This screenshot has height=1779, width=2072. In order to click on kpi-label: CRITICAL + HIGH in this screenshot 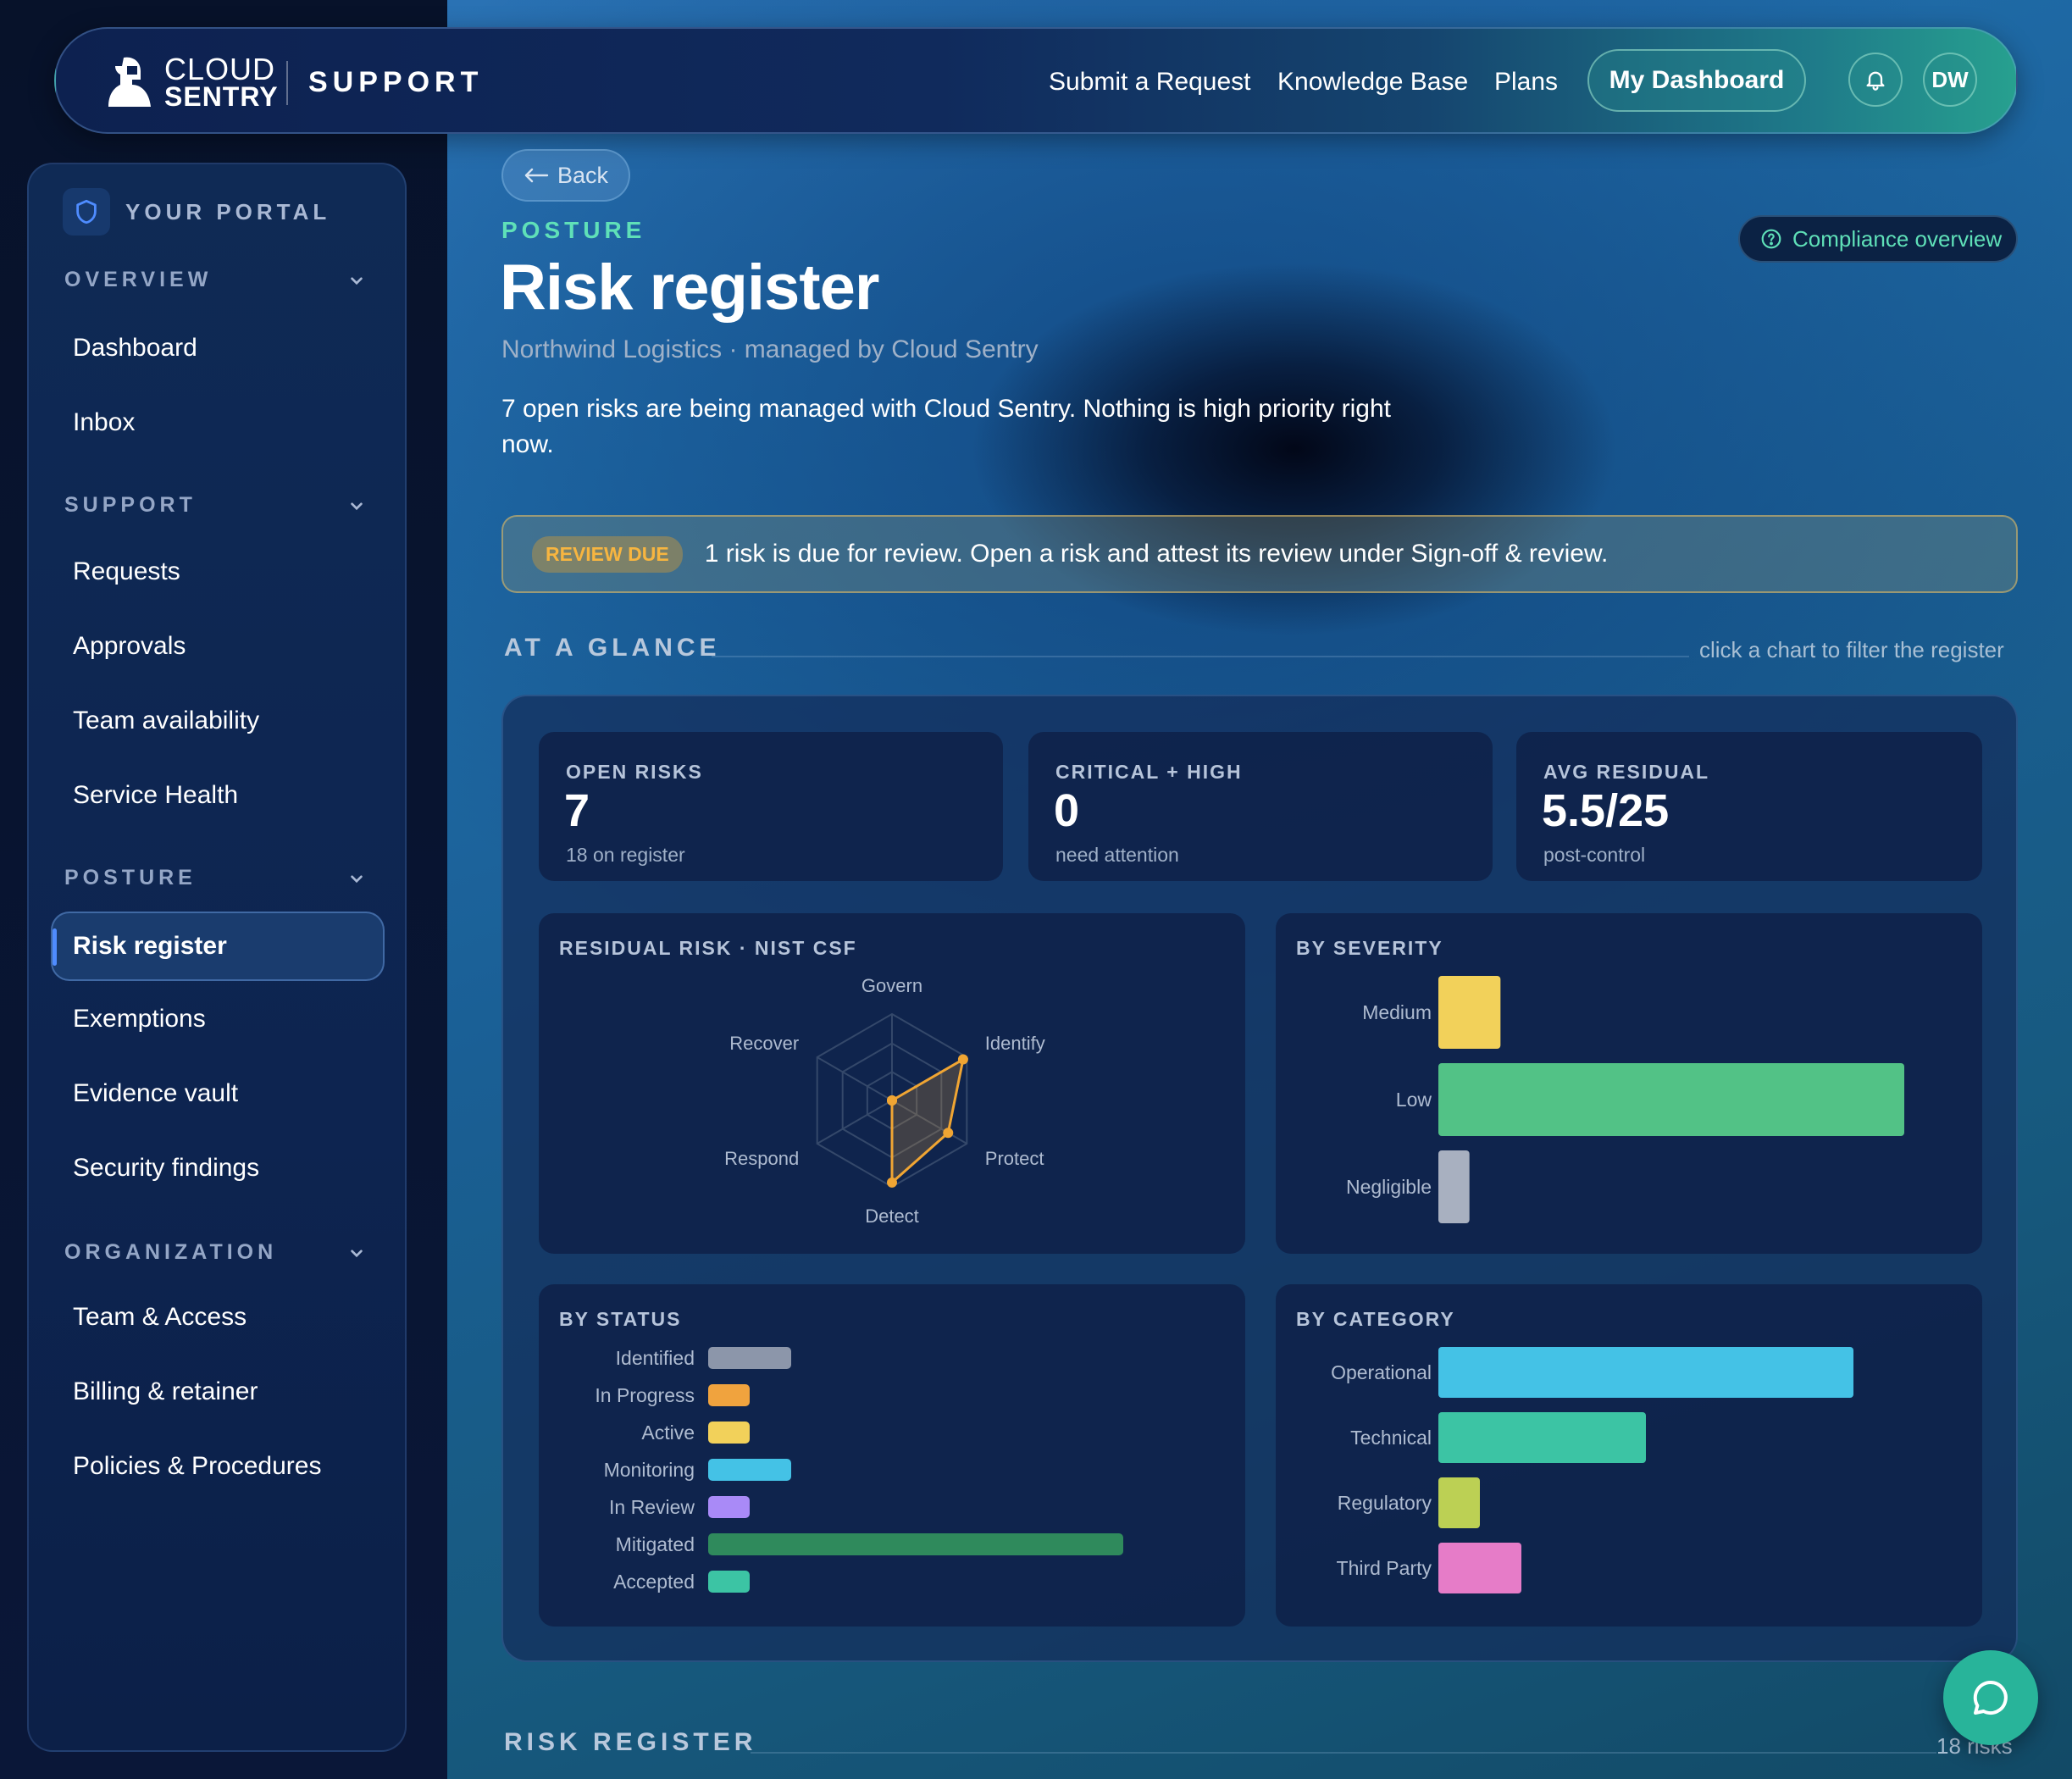, I will do `click(1149, 772)`.